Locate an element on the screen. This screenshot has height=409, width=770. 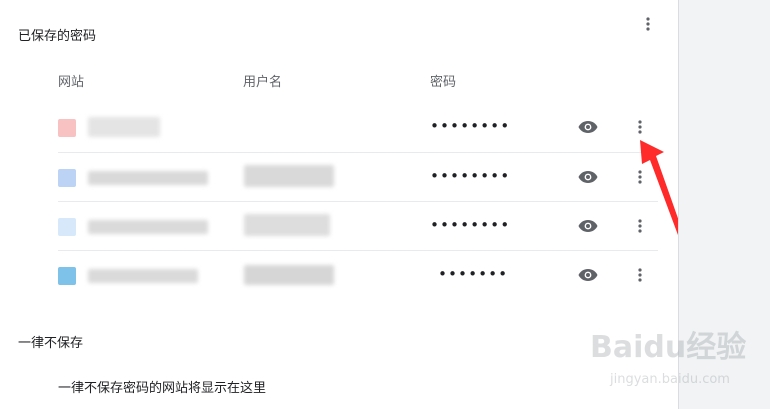
baidu-jingyan-watermark: Baidu经验 jingyan.baidu.com is located at coordinates (680, 362).